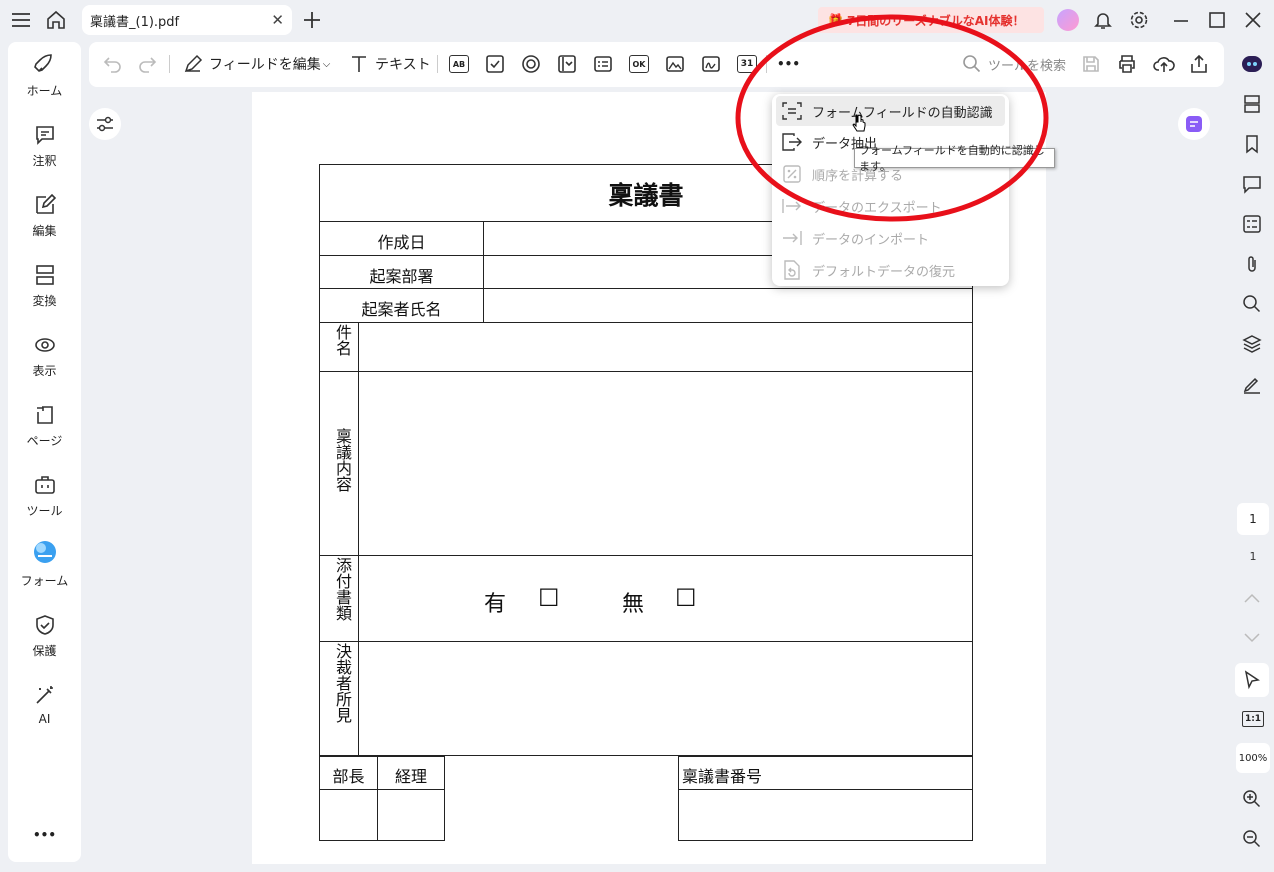 The width and height of the screenshot is (1274, 872). I want to click on form-fields-panel-icon, so click(1252, 224).